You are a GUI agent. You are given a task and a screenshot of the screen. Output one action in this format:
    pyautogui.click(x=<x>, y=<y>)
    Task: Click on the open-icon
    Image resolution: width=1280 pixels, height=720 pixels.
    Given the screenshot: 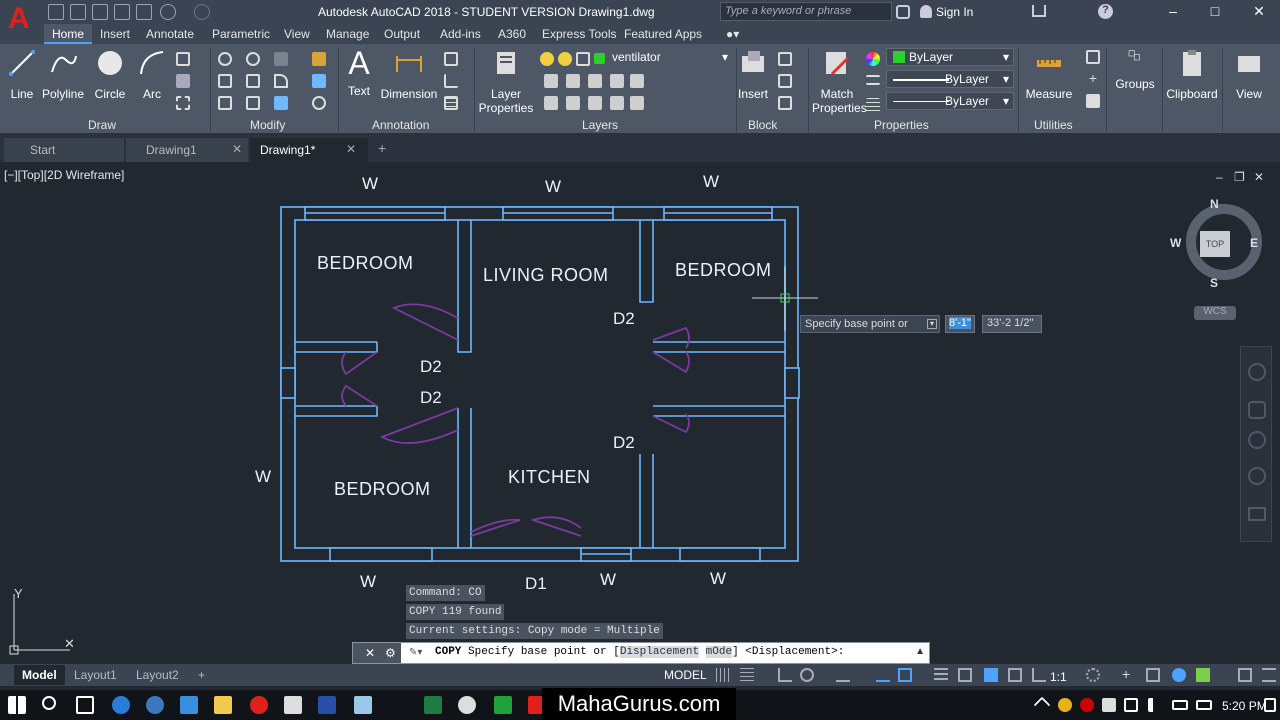 What is the action you would take?
    pyautogui.click(x=78, y=12)
    